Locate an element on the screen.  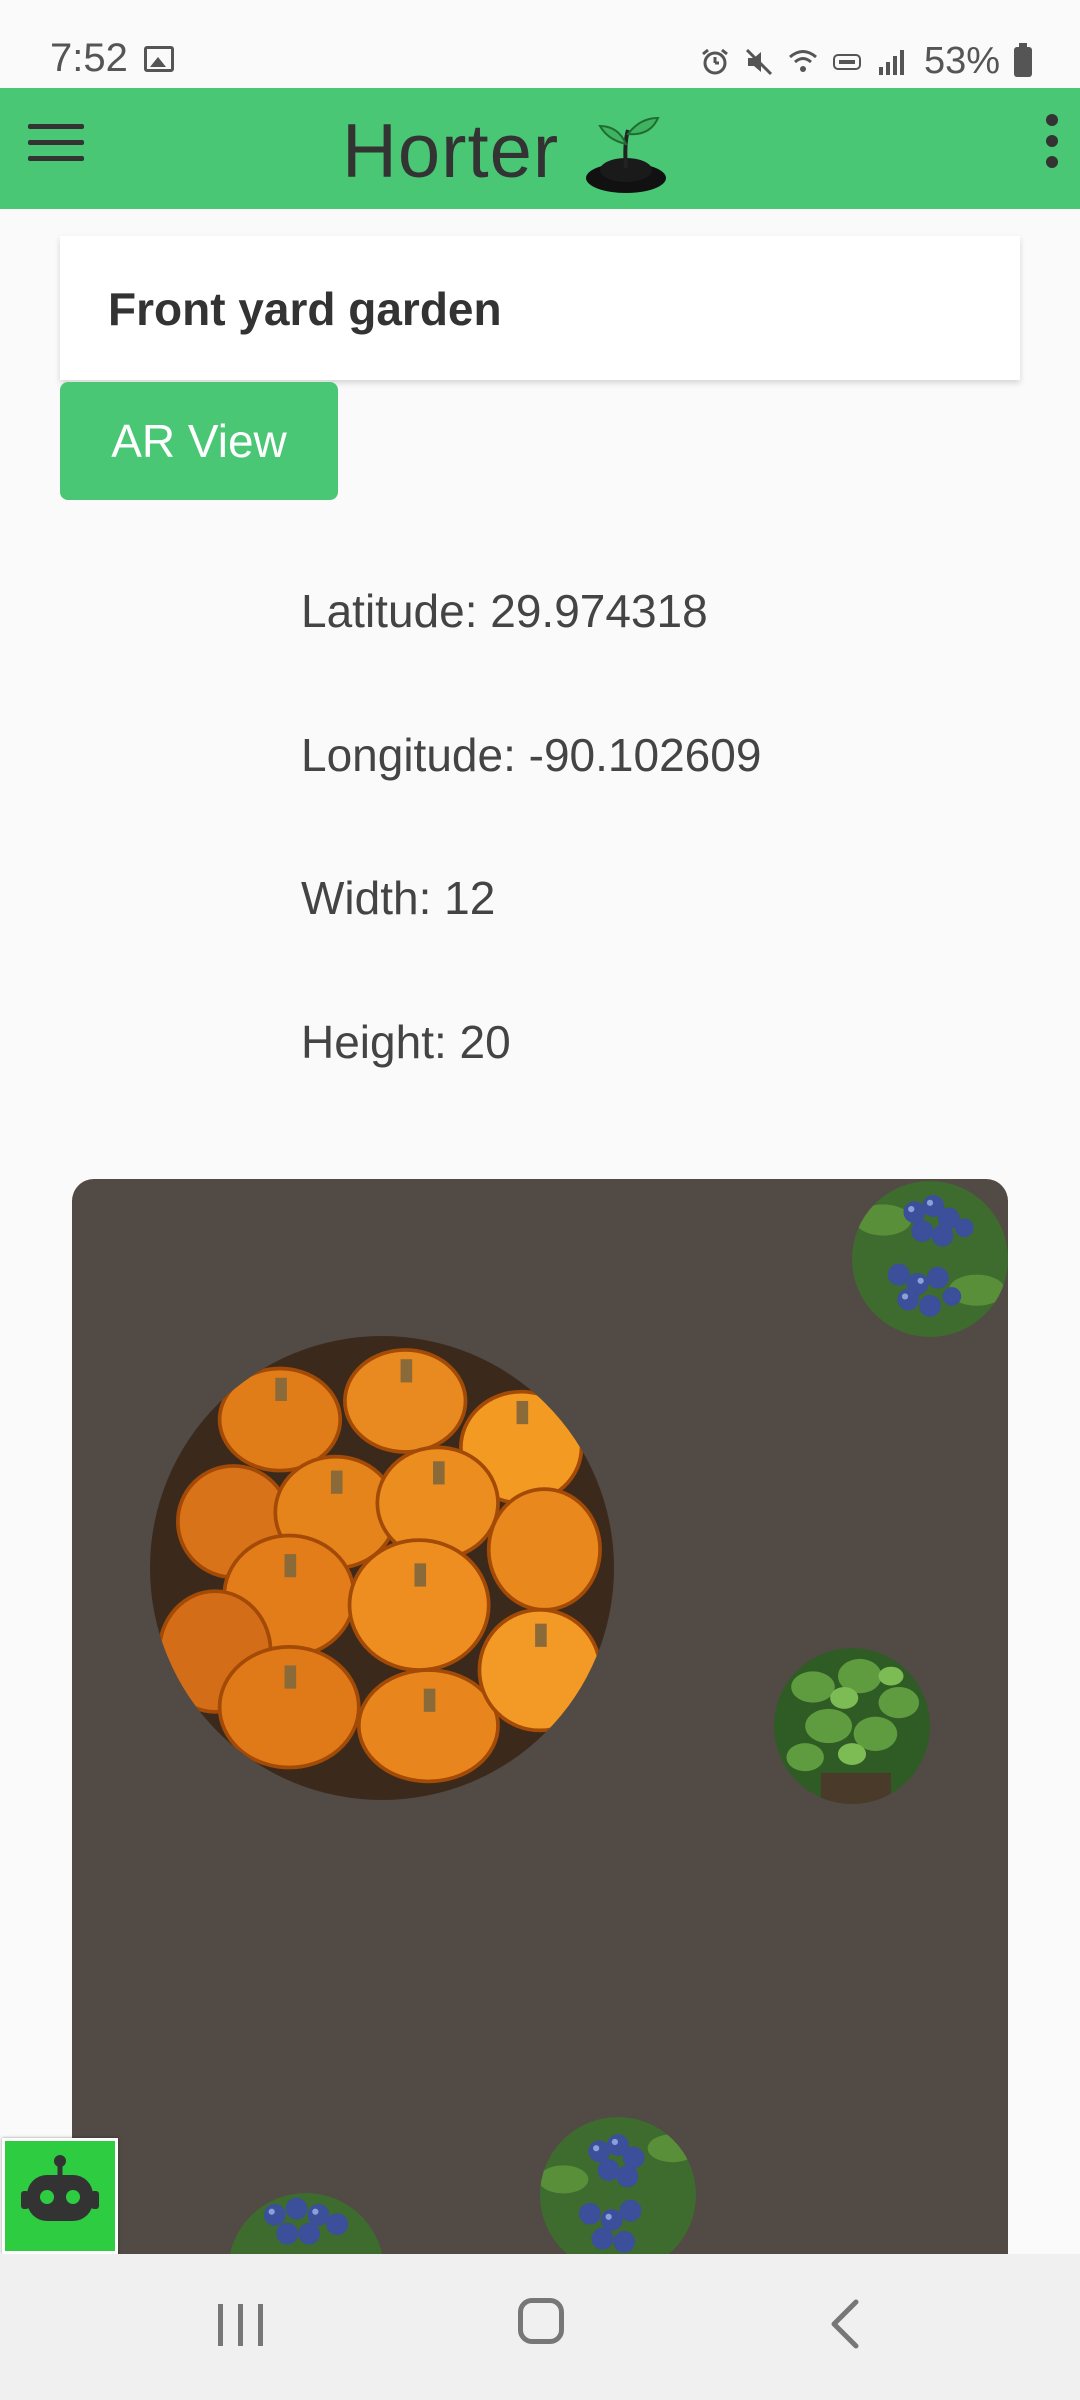
assistant-bot-button is located at coordinates (60, 2196).